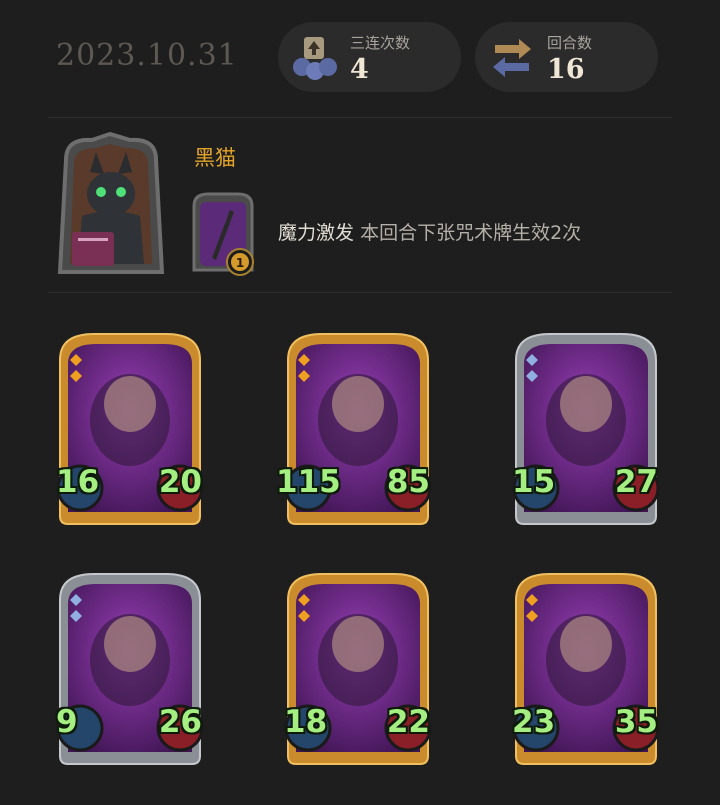 This screenshot has height=805, width=720. I want to click on divider-mid, so click(360, 292).